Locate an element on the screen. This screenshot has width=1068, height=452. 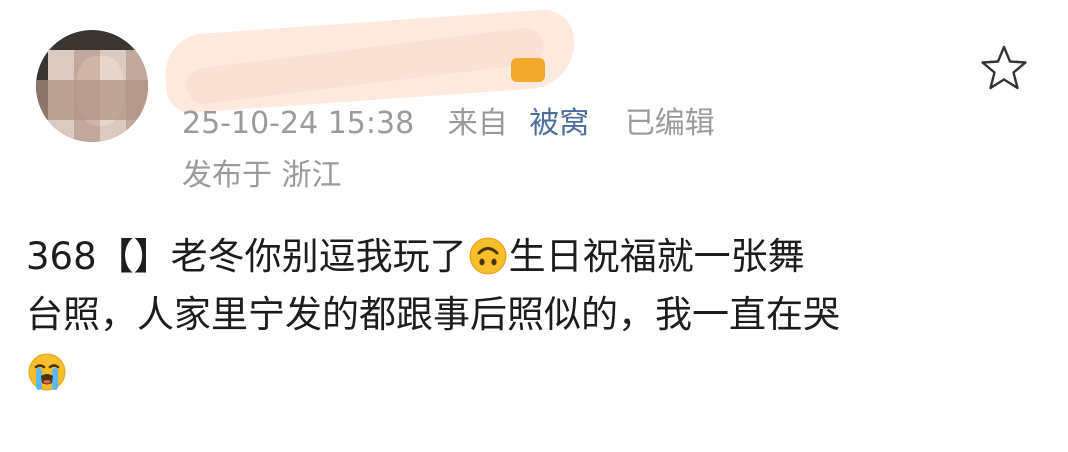
loudly-crying-face-icon is located at coordinates (47, 372).